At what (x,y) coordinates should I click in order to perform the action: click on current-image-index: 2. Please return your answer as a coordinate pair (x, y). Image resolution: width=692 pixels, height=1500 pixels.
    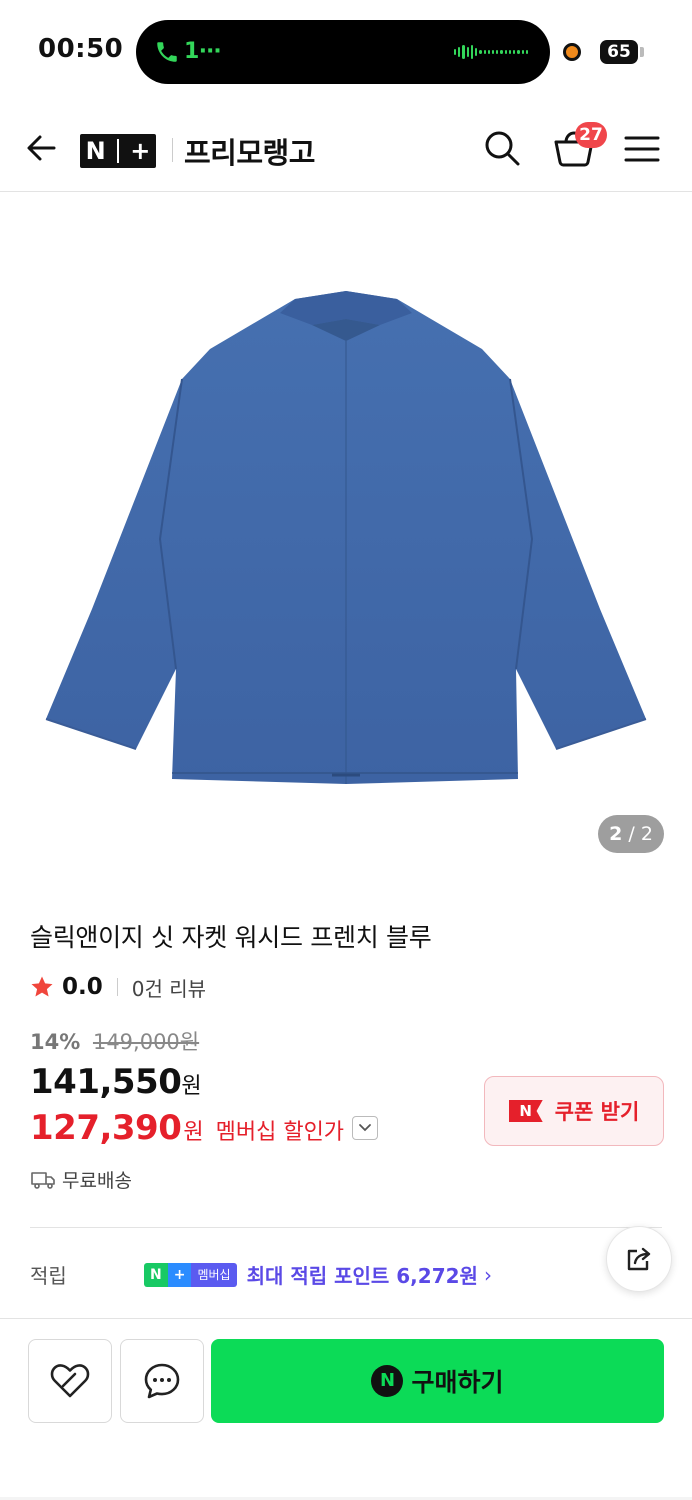
    Looking at the image, I should click on (616, 834).